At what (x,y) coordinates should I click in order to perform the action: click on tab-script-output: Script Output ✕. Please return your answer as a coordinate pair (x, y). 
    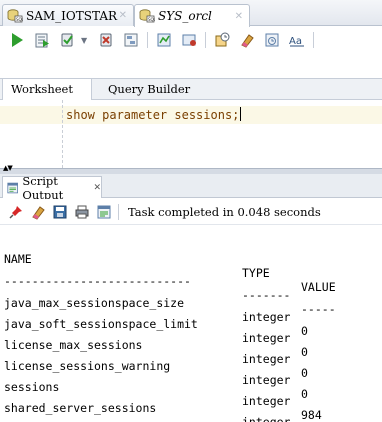
    Looking at the image, I should click on (52, 188).